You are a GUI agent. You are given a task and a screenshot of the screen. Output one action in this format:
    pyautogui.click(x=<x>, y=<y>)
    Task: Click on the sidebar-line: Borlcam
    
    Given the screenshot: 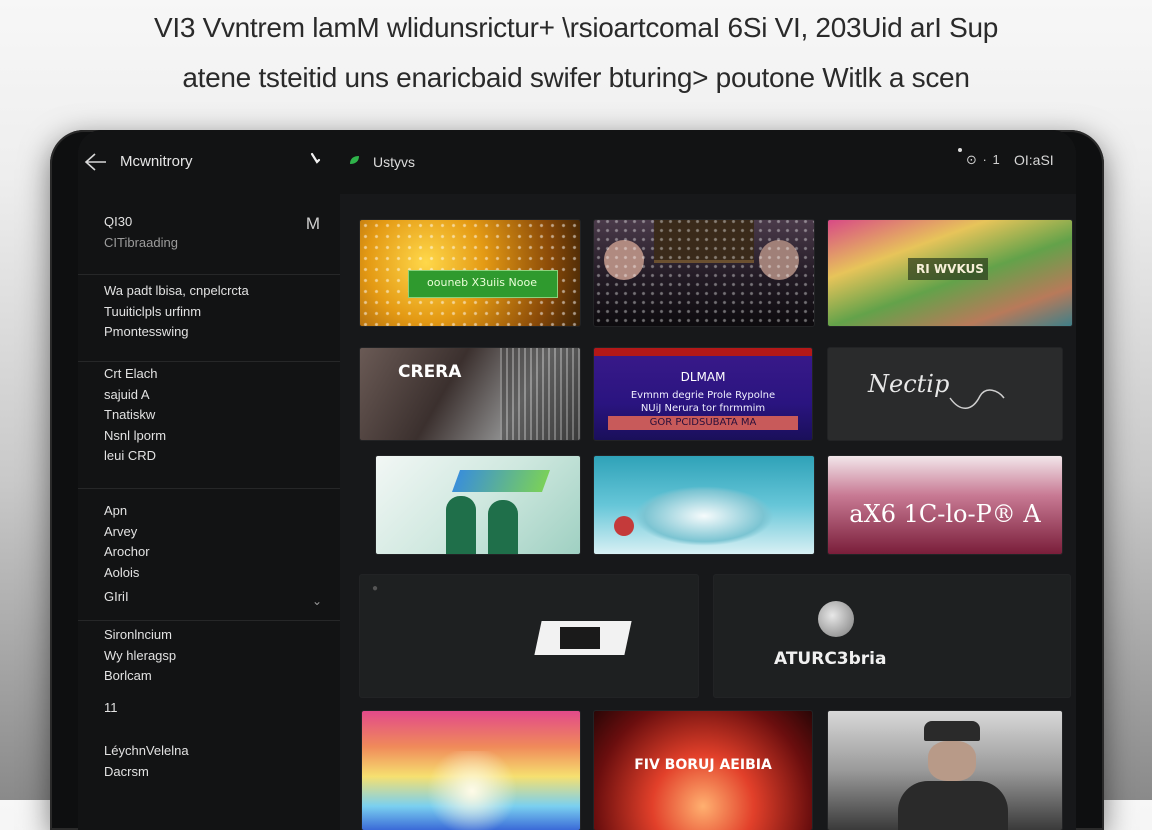 What is the action you would take?
    pyautogui.click(x=128, y=675)
    